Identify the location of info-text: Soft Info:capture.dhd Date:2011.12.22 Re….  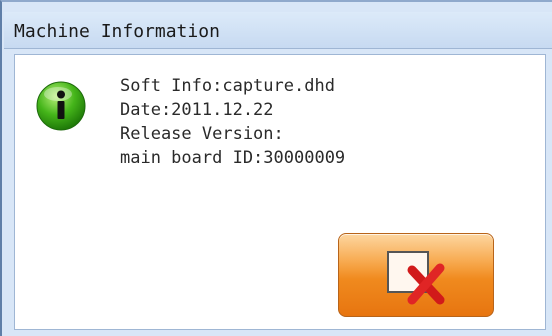
(232, 122).